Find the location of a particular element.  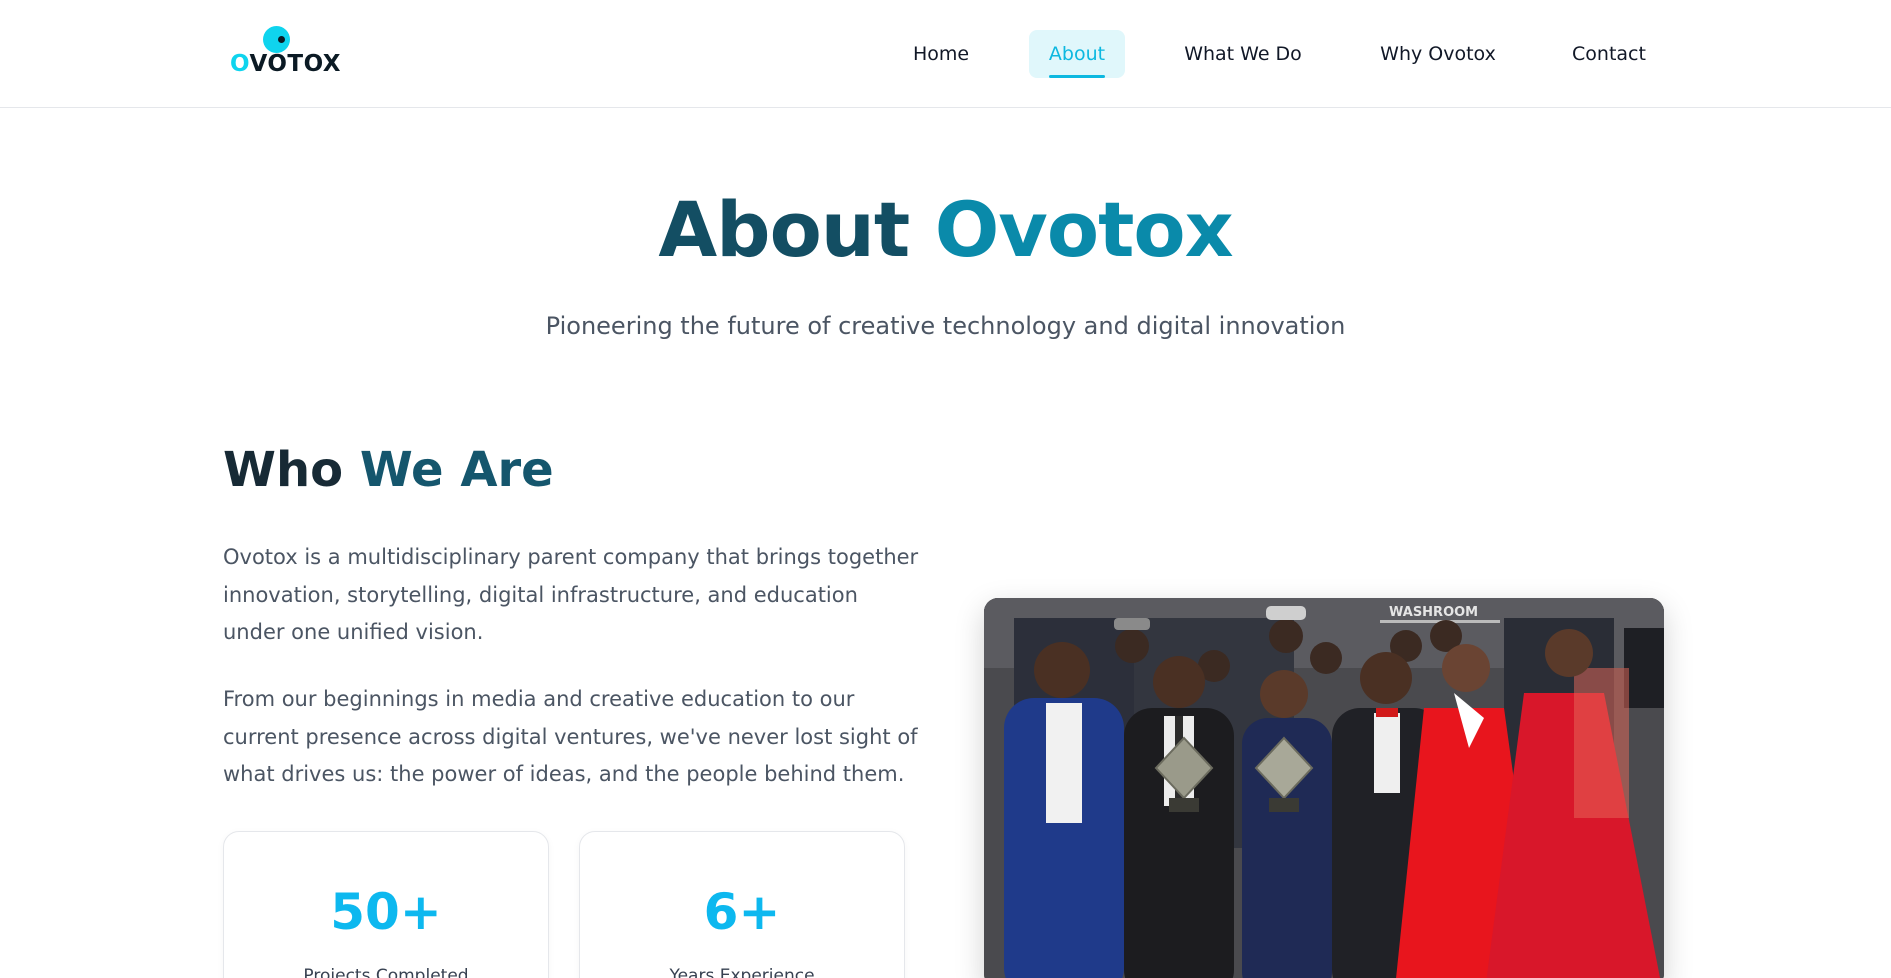

section-title-who-we-are: Who We Are is located at coordinates (388, 470).